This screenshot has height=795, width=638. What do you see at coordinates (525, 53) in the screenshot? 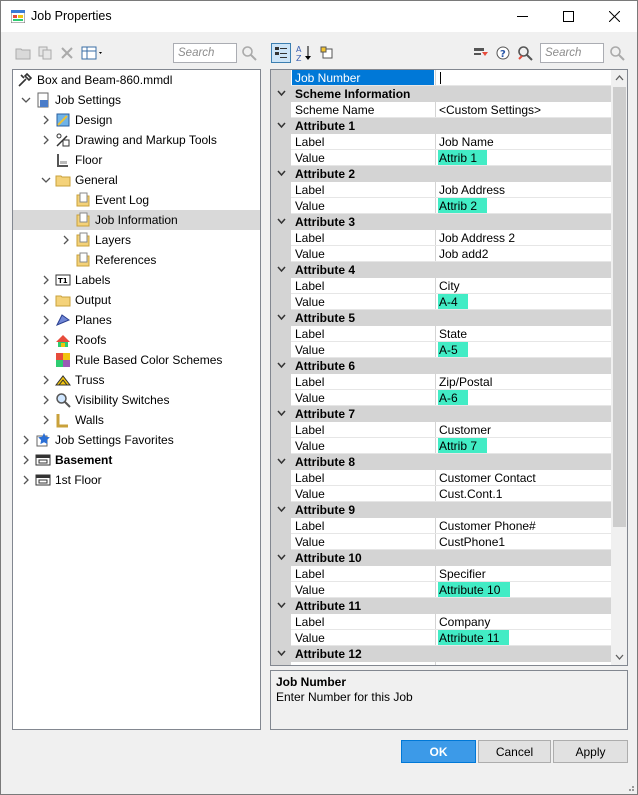
I see `find-icon` at bounding box center [525, 53].